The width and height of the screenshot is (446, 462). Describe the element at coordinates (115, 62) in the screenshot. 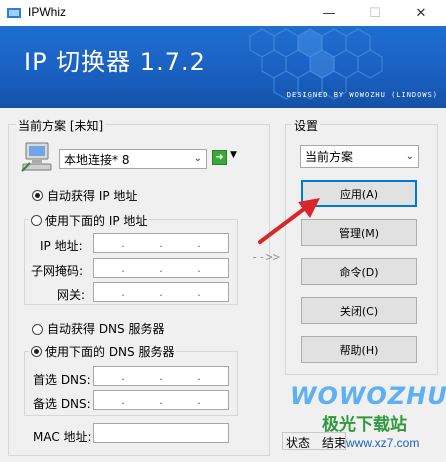

I see `banner-title: IP 切换器 1.7.2` at that location.